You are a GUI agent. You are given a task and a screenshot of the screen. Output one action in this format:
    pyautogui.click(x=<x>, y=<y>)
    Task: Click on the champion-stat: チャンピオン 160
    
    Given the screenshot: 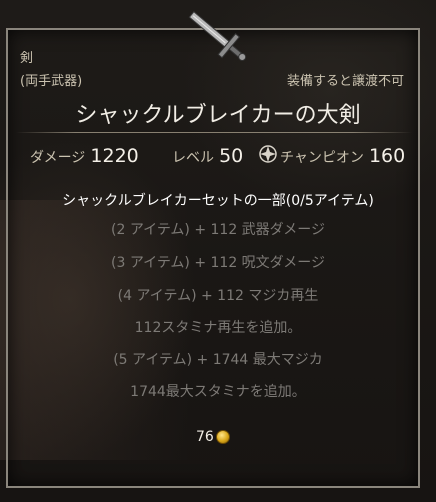 What is the action you would take?
    pyautogui.click(x=342, y=156)
    